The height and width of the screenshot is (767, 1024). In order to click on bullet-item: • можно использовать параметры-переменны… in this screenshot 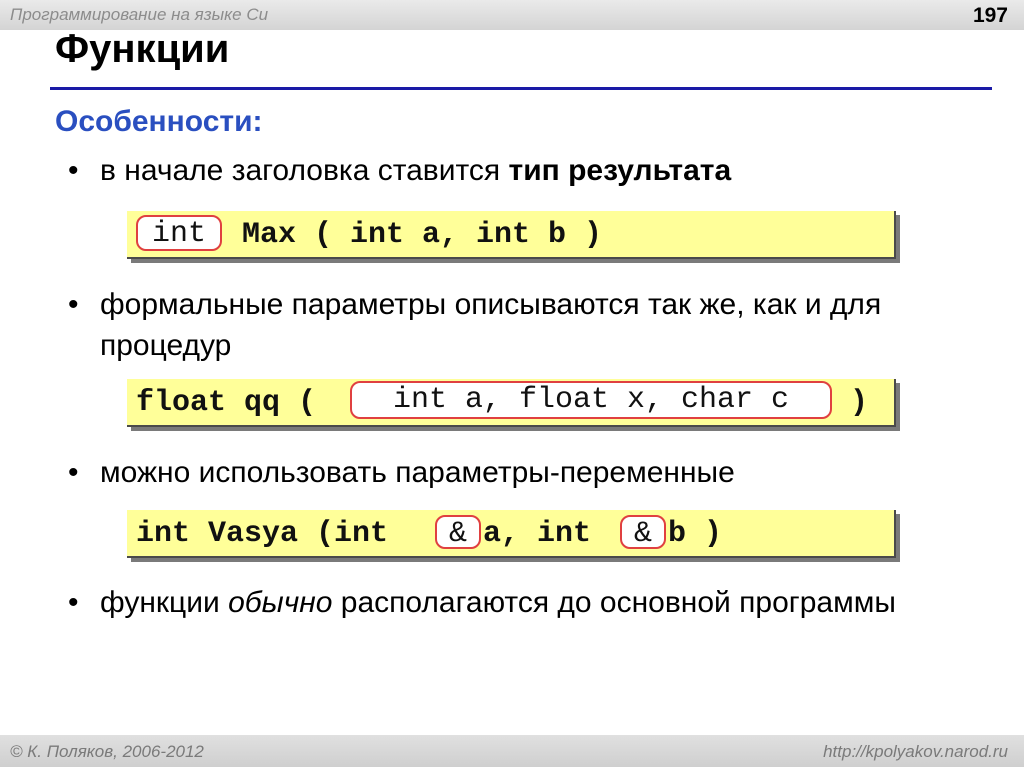, I will do `click(508, 472)`.